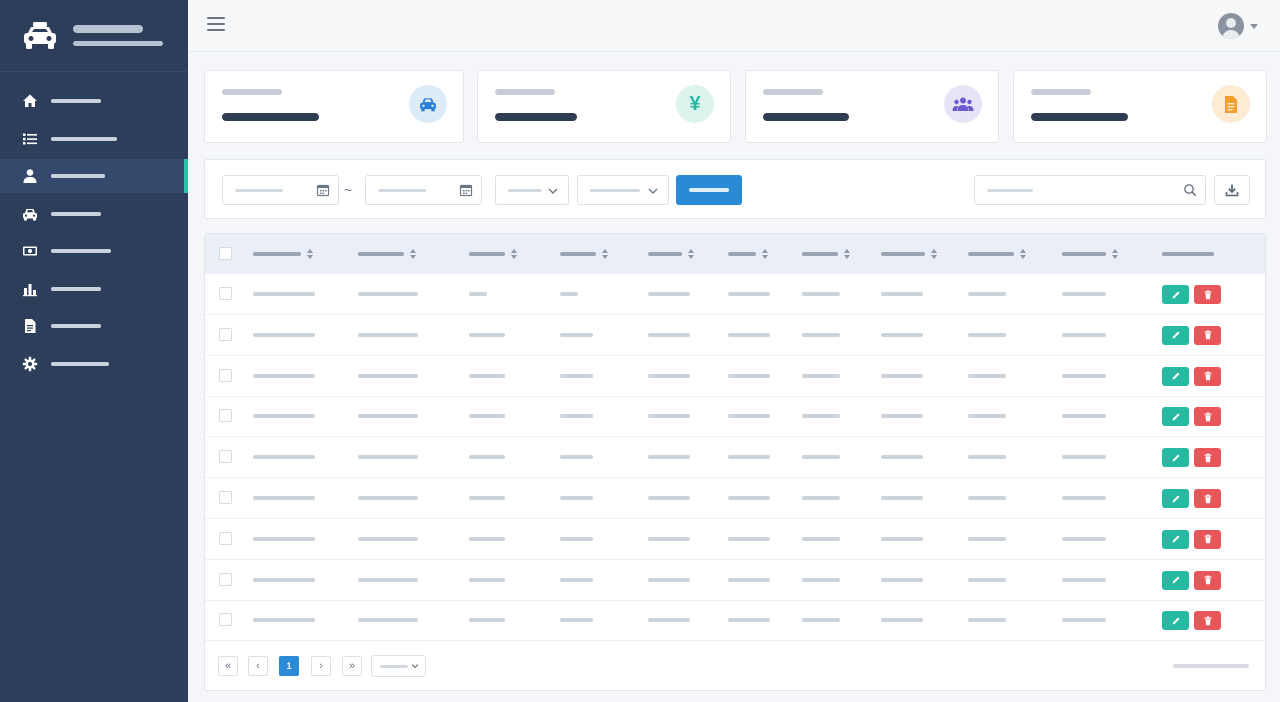 The width and height of the screenshot is (1280, 702). I want to click on type-select, so click(623, 190).